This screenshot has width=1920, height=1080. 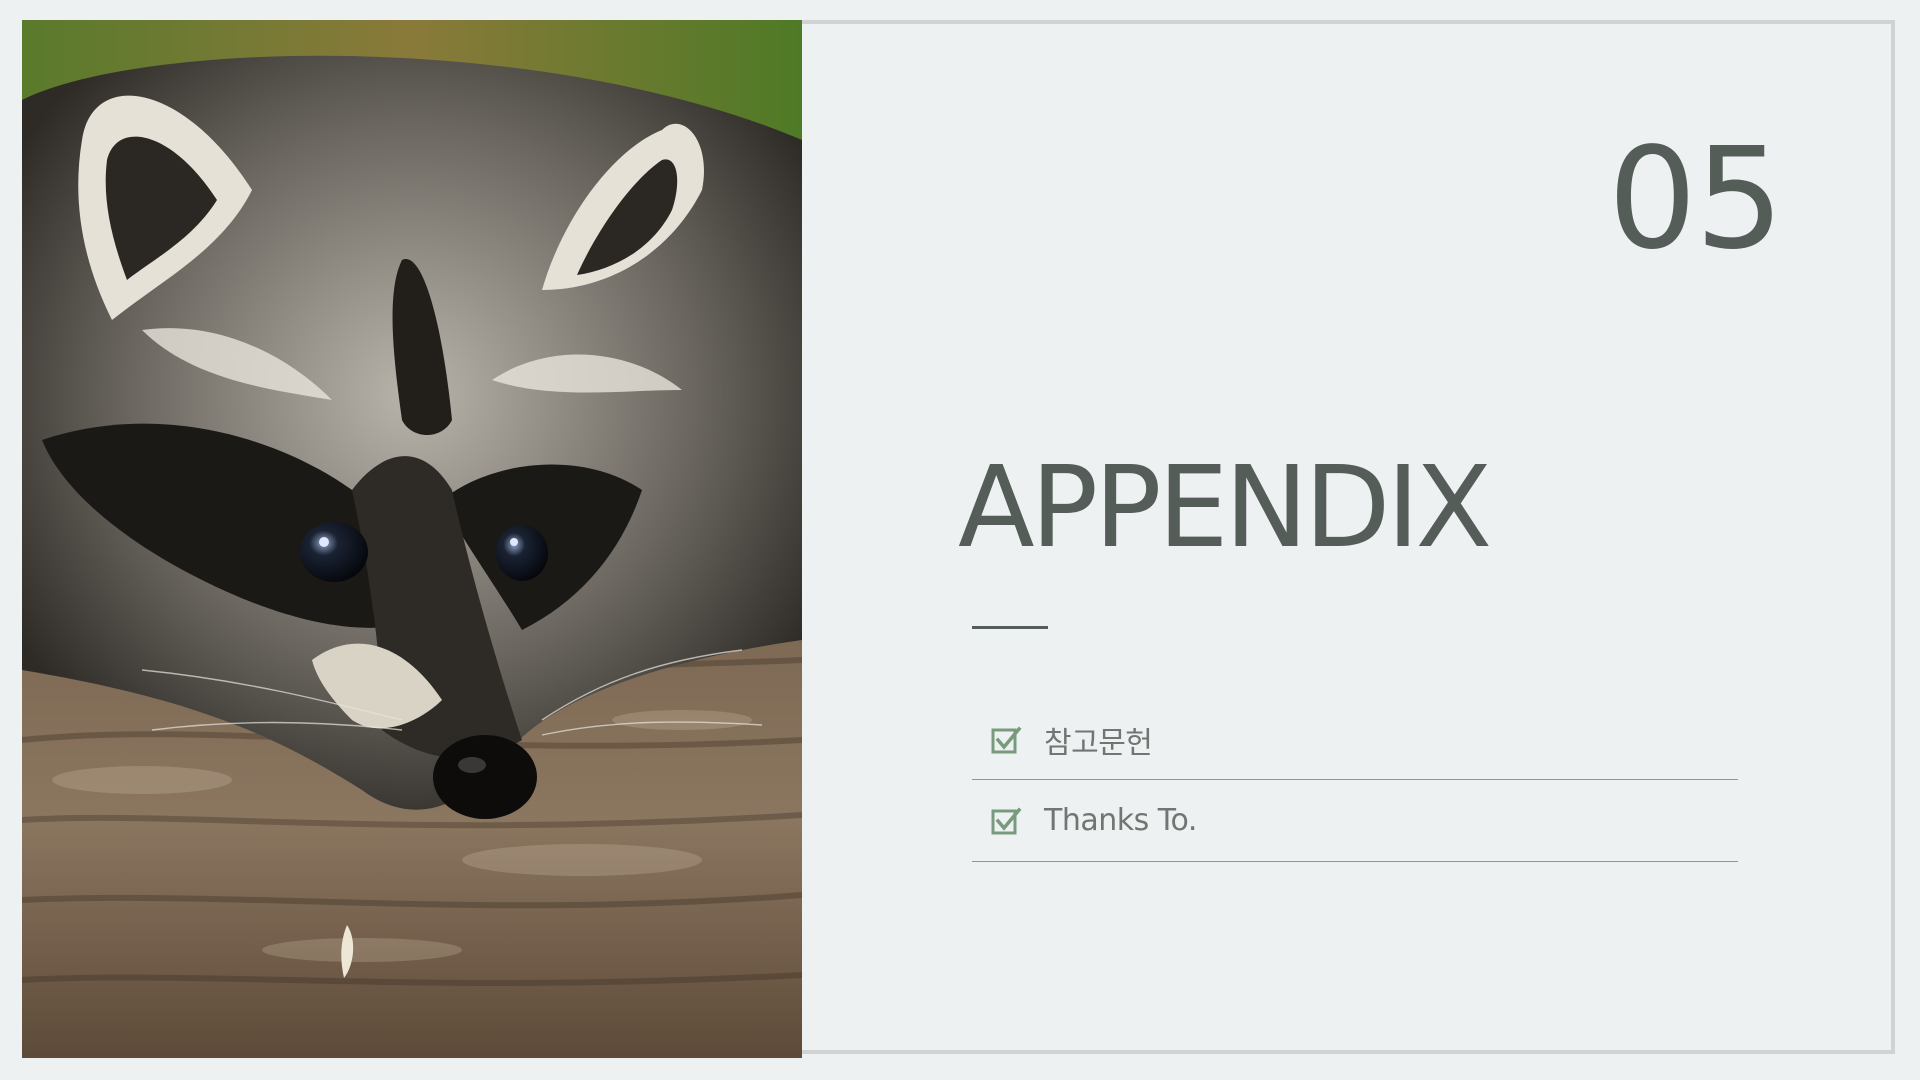 I want to click on section-number: 05, so click(x=1695, y=199).